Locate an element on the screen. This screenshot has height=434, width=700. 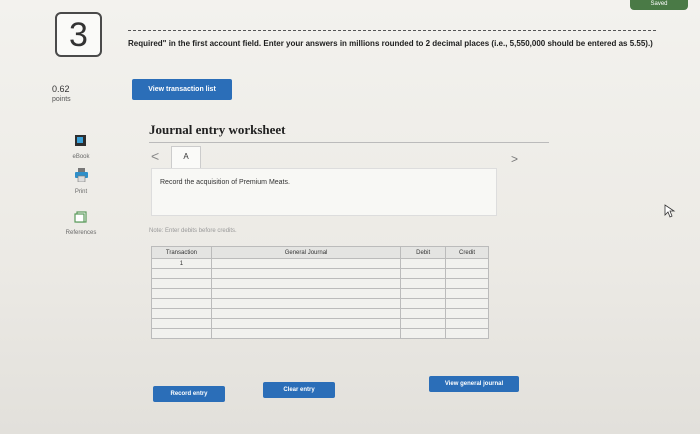
column-header-credit: Credit is located at coordinates (467, 252).